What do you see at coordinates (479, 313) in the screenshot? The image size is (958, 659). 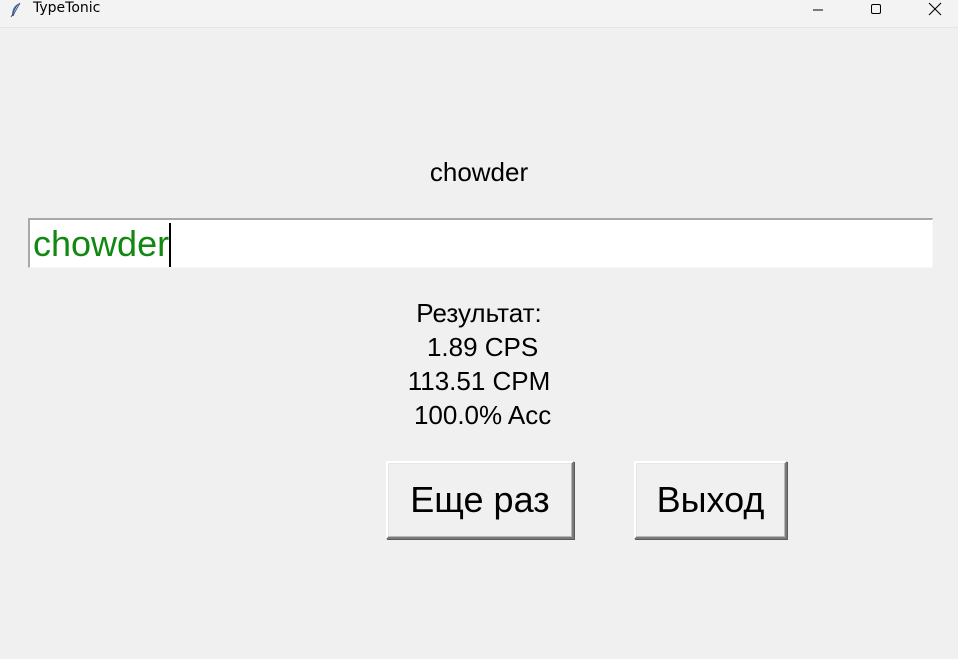 I see `results-heading: Результат:` at bounding box center [479, 313].